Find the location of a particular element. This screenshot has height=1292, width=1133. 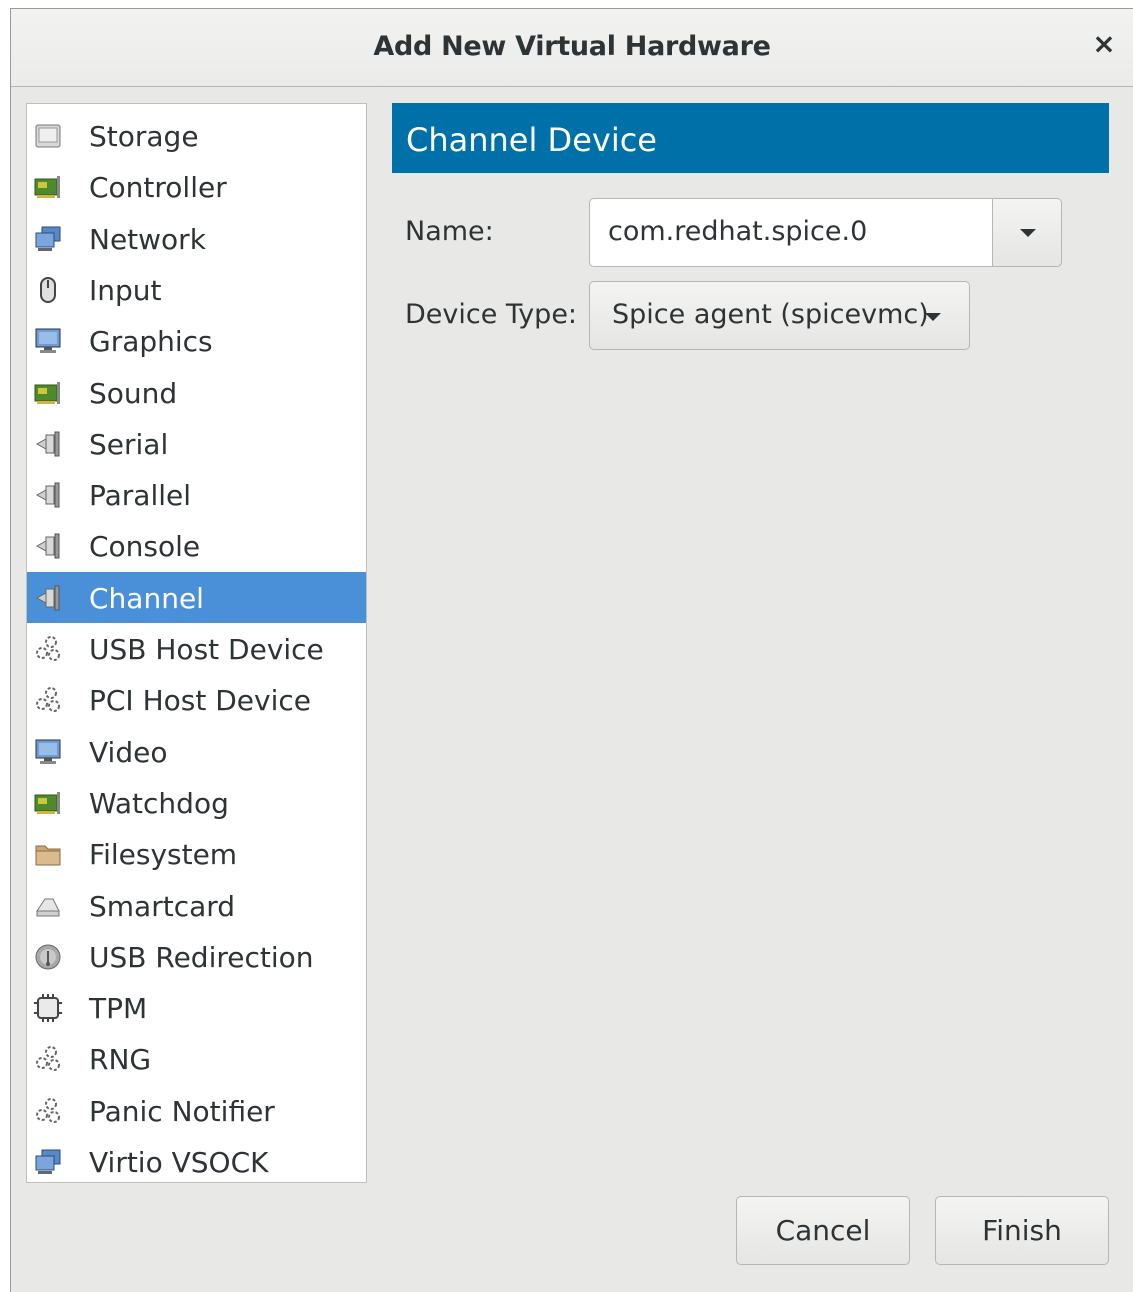

hardware-item-label: Console is located at coordinates (145, 547).